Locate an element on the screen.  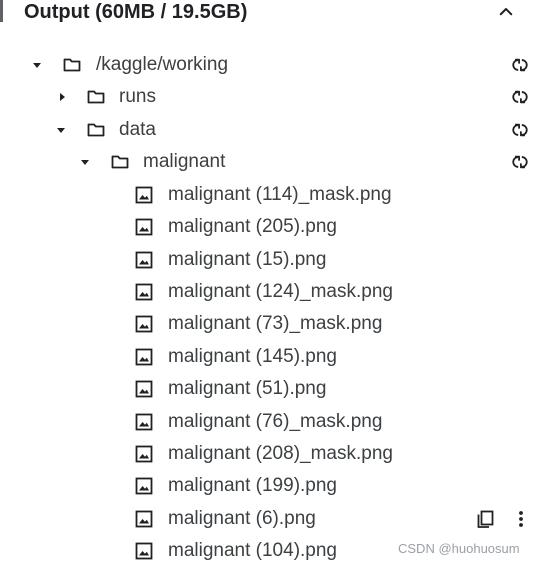
file-row: malignant (208)_mask.png is located at coordinates (272, 454).